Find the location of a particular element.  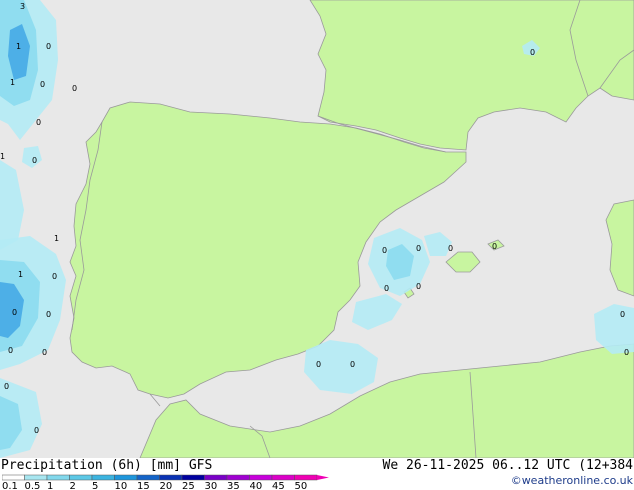

color-scale-label: 30 is located at coordinates (211, 485).